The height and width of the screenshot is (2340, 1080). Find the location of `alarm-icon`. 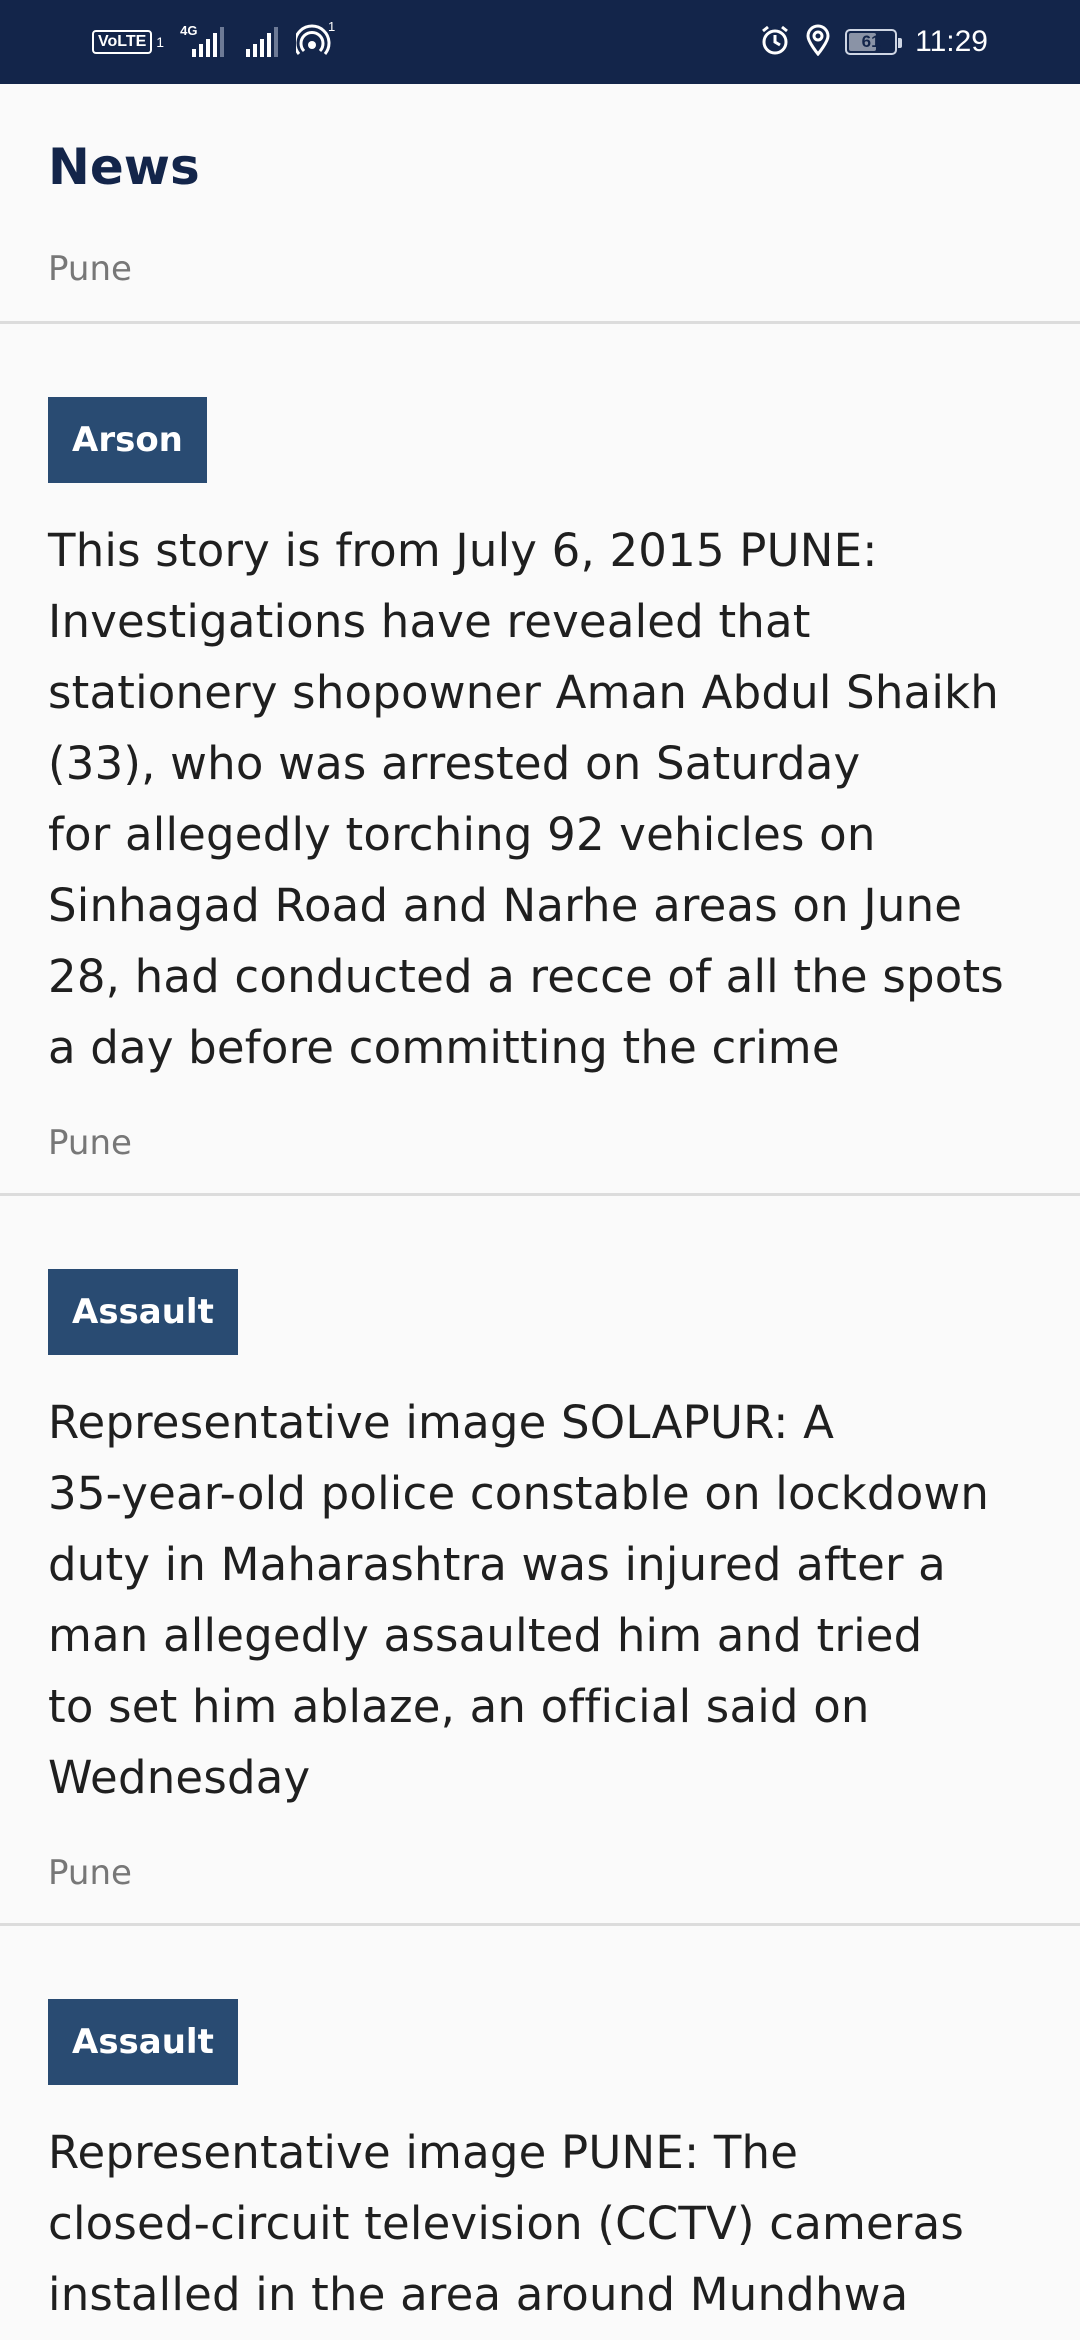

alarm-icon is located at coordinates (775, 42).